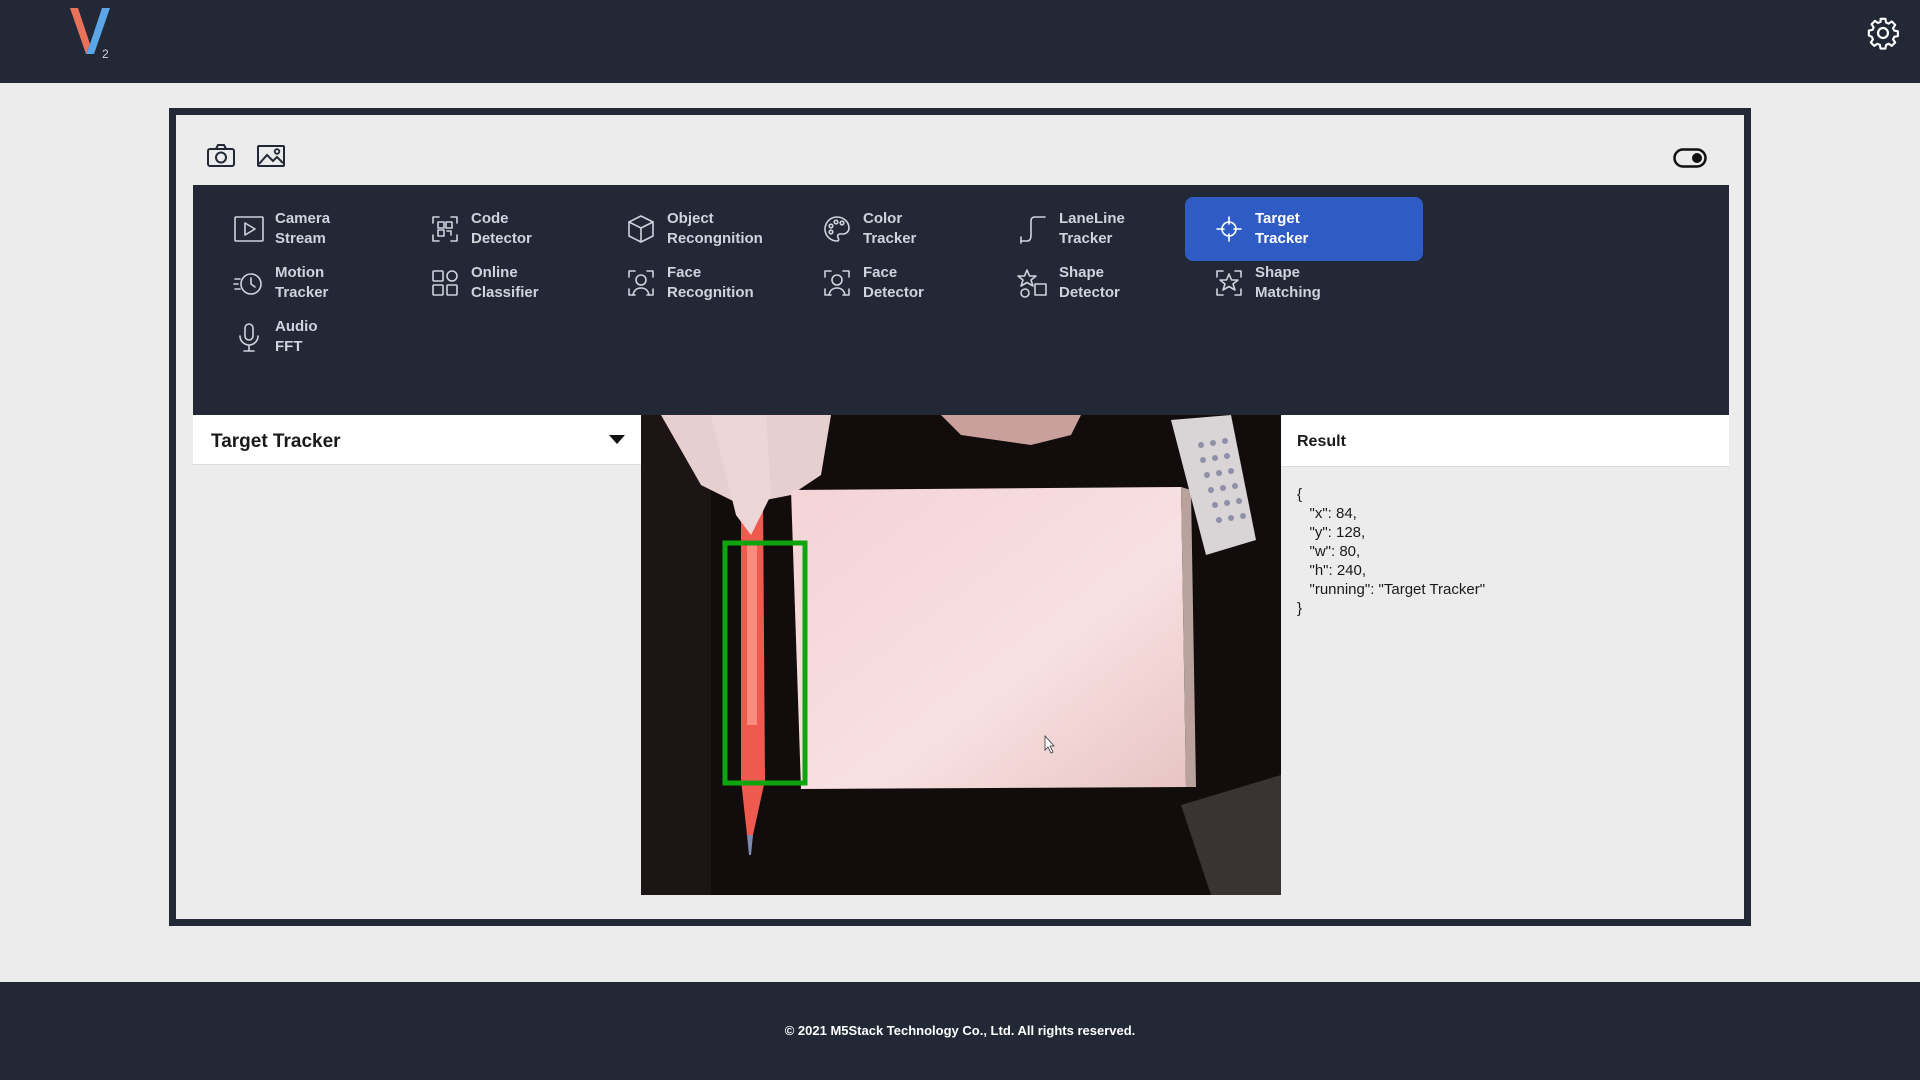 This screenshot has width=1920, height=1080. What do you see at coordinates (289, 346) in the screenshot?
I see `app-label-line2: FFT` at bounding box center [289, 346].